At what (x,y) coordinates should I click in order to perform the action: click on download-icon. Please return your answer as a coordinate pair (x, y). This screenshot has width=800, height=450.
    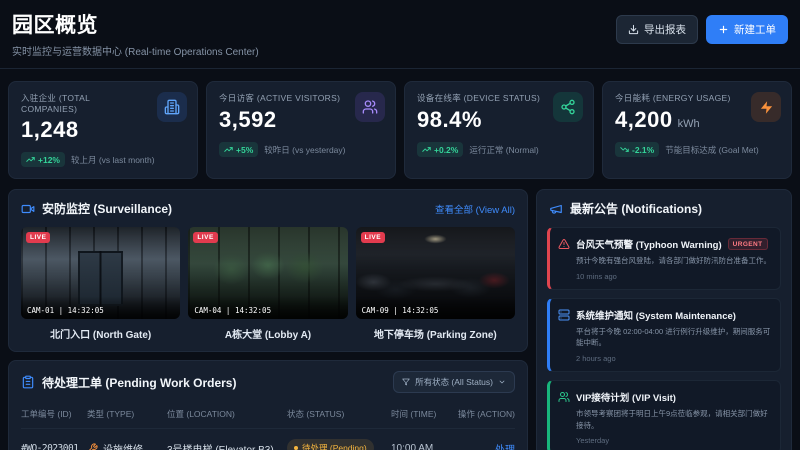
    Looking at the image, I should click on (633, 29).